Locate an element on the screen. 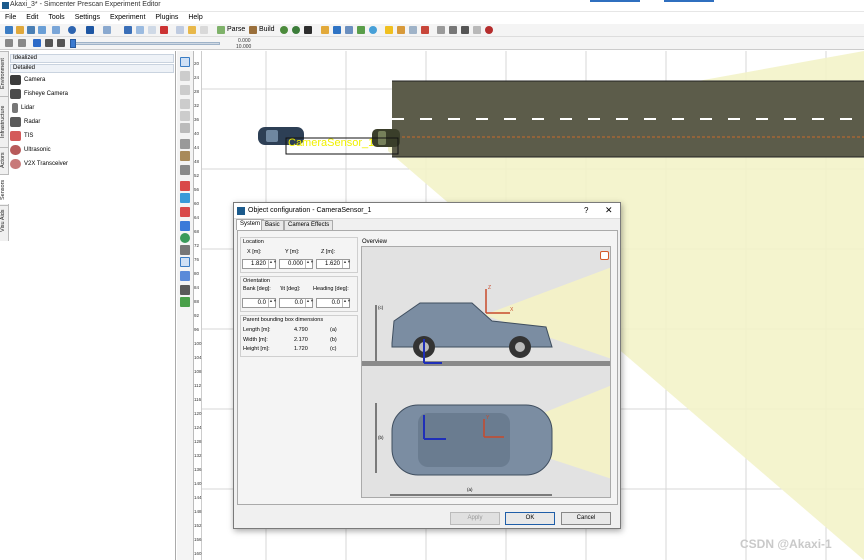  help-icon is located at coordinates (72, 30).